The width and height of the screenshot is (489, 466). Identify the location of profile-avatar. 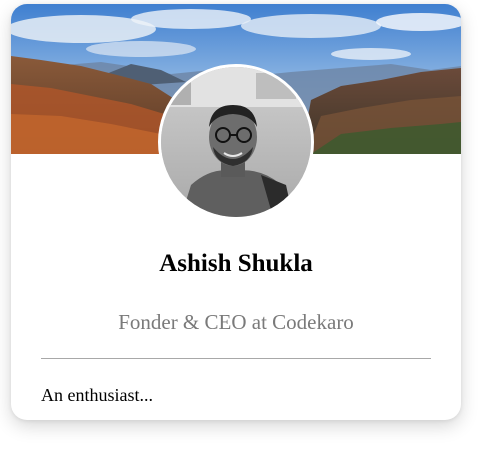
(236, 142).